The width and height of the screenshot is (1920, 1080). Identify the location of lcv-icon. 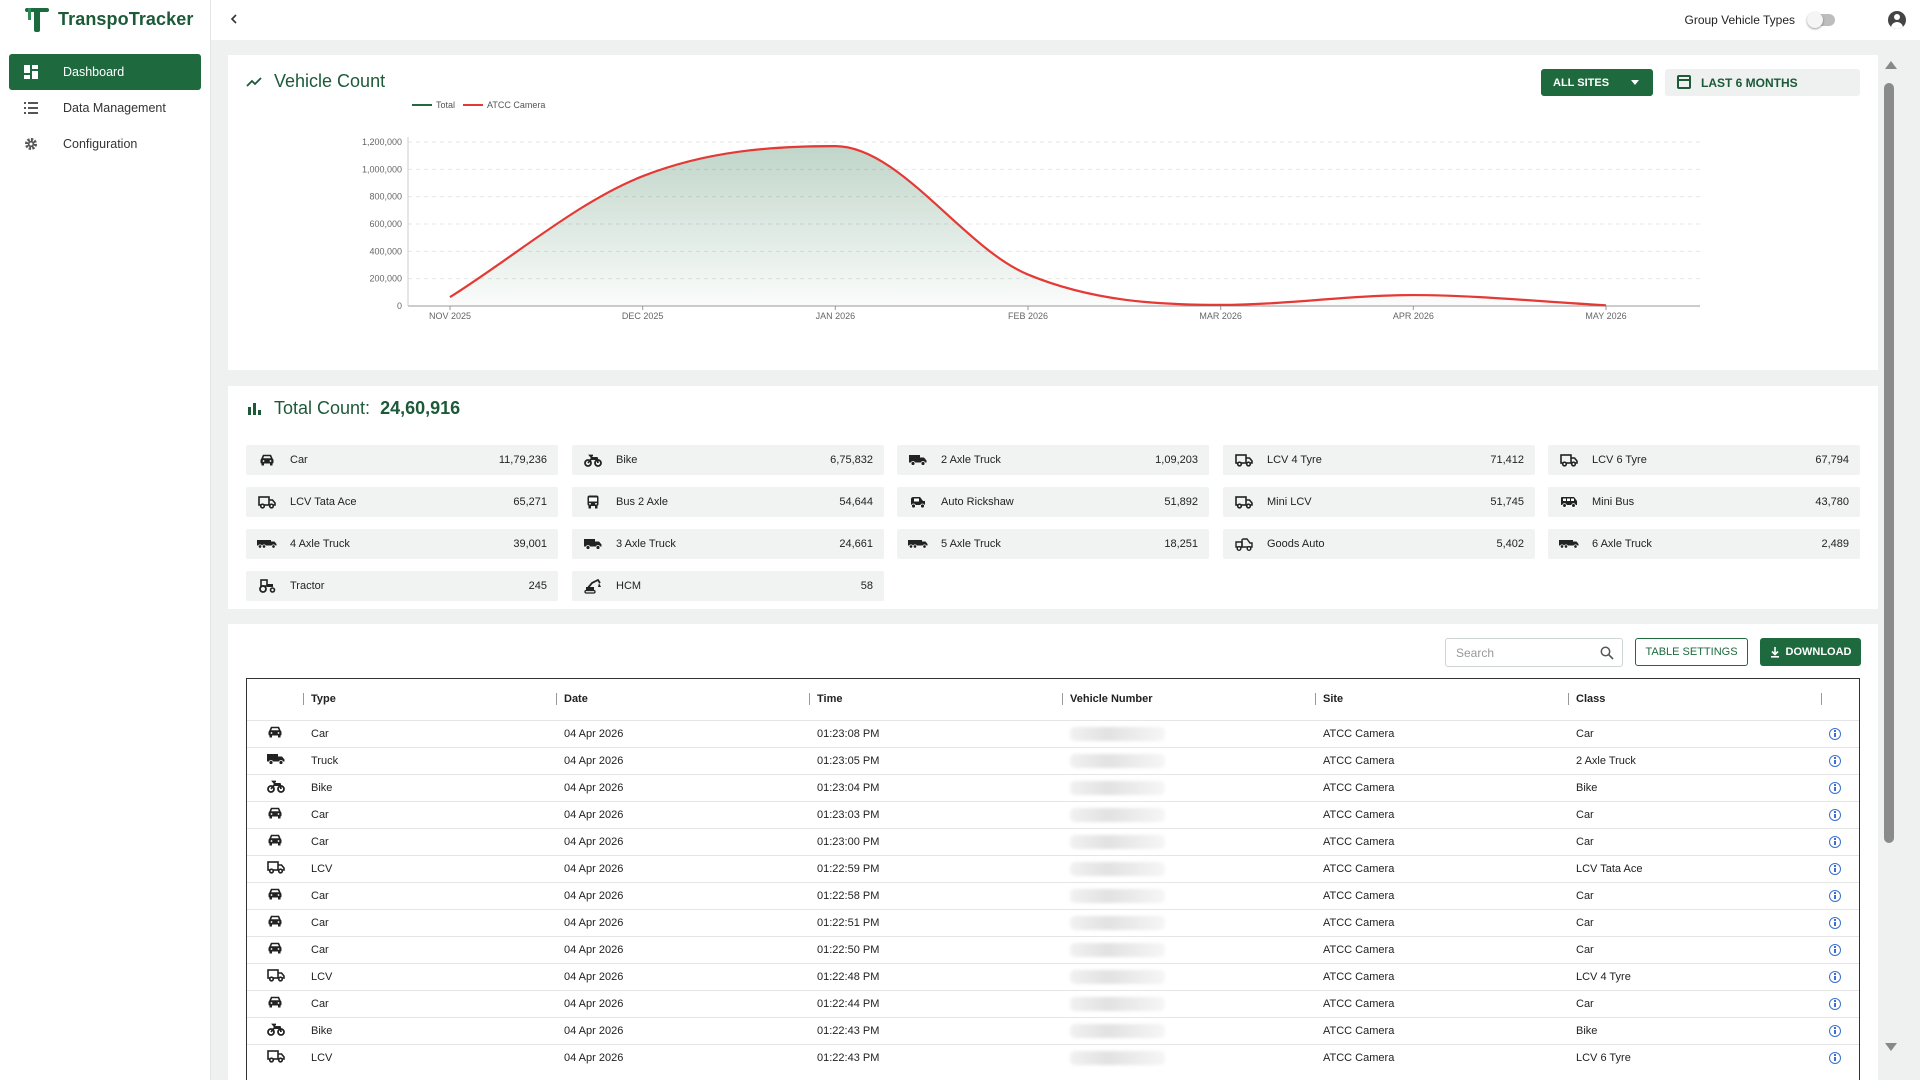
(276, 868).